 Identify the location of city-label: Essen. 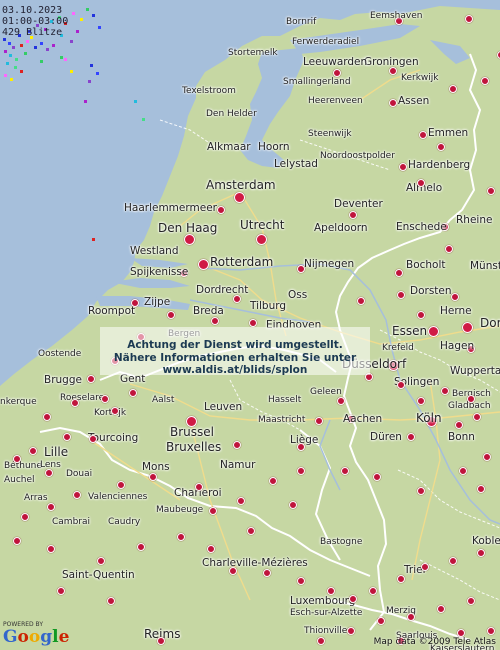
(410, 331).